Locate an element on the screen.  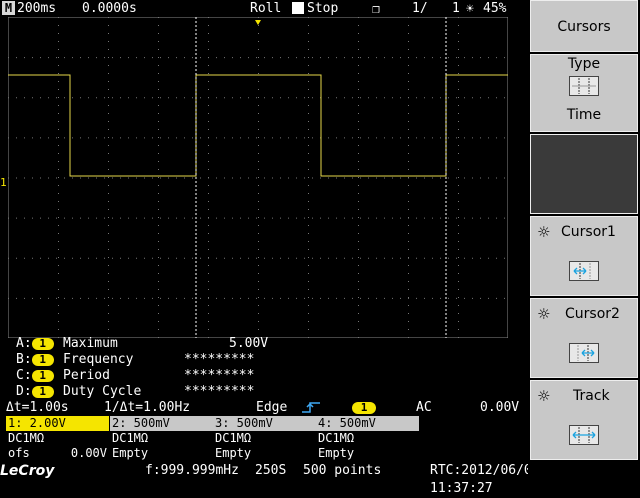
time-cursor-icon is located at coordinates (584, 86).